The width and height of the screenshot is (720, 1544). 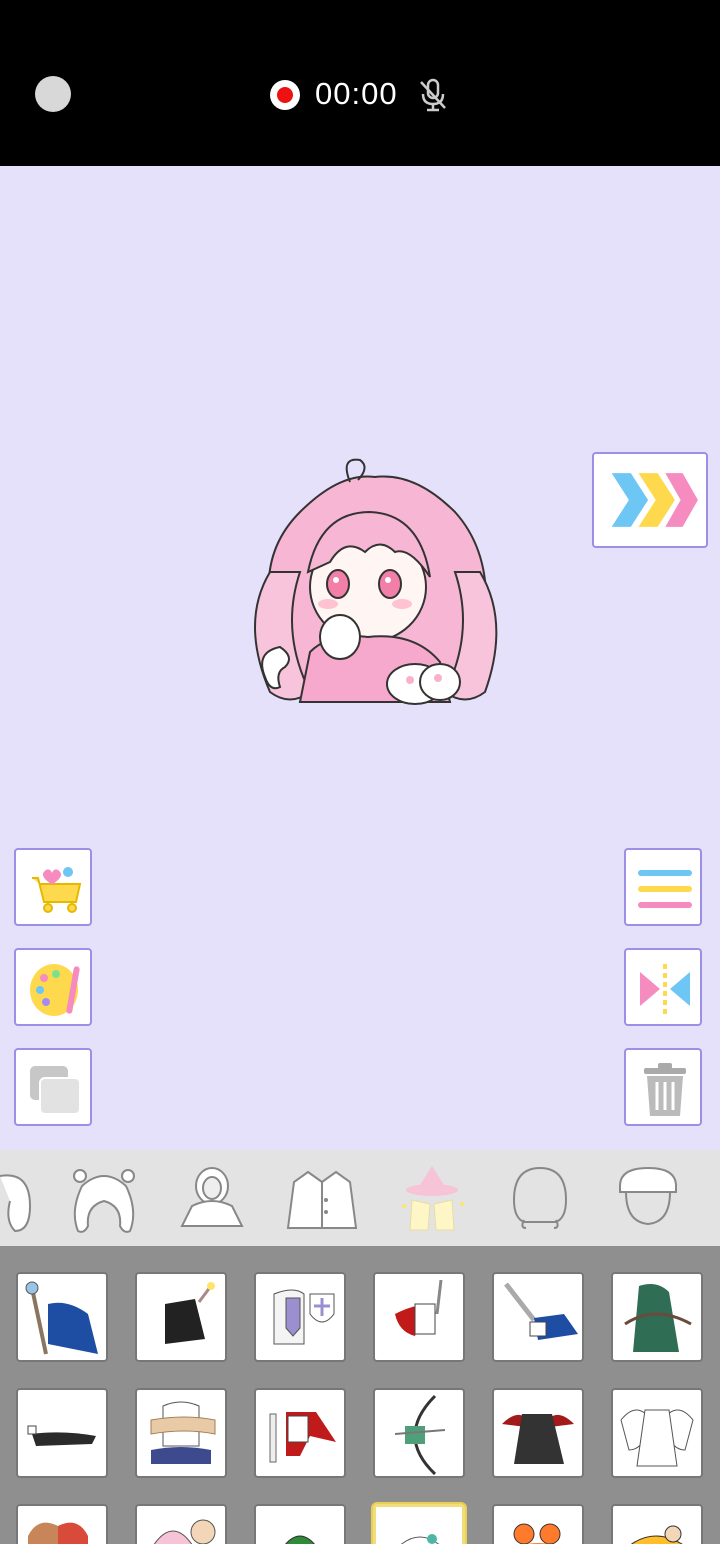 I want to click on item-yellow-top, so click(x=657, y=1524).